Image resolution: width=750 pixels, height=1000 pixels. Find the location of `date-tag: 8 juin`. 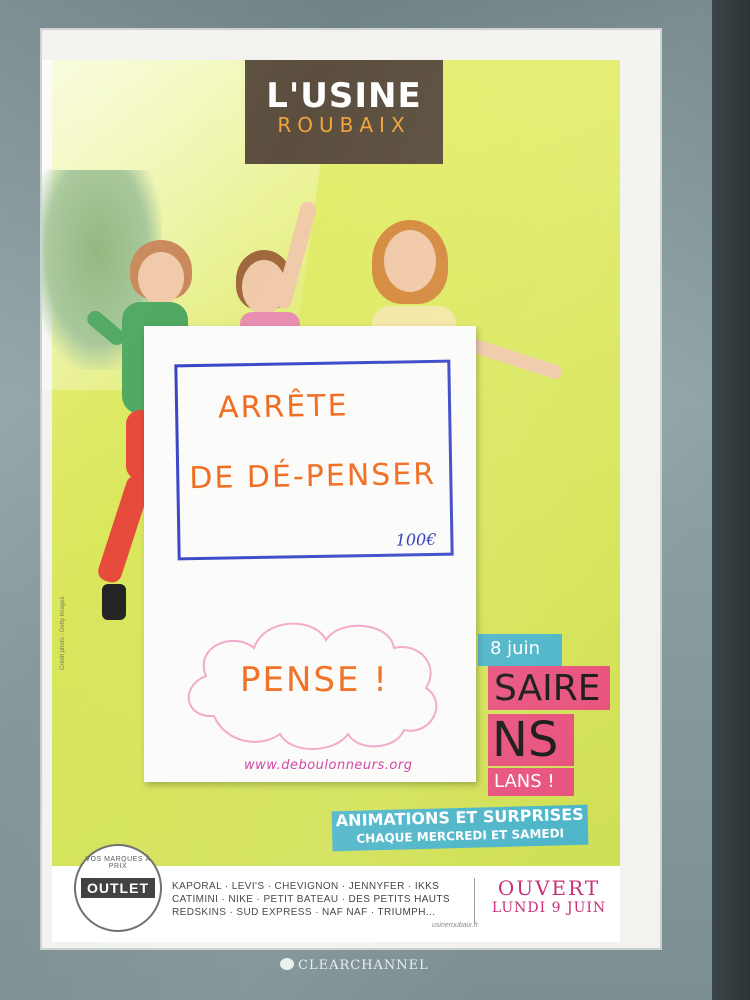

date-tag: 8 juin is located at coordinates (520, 650).